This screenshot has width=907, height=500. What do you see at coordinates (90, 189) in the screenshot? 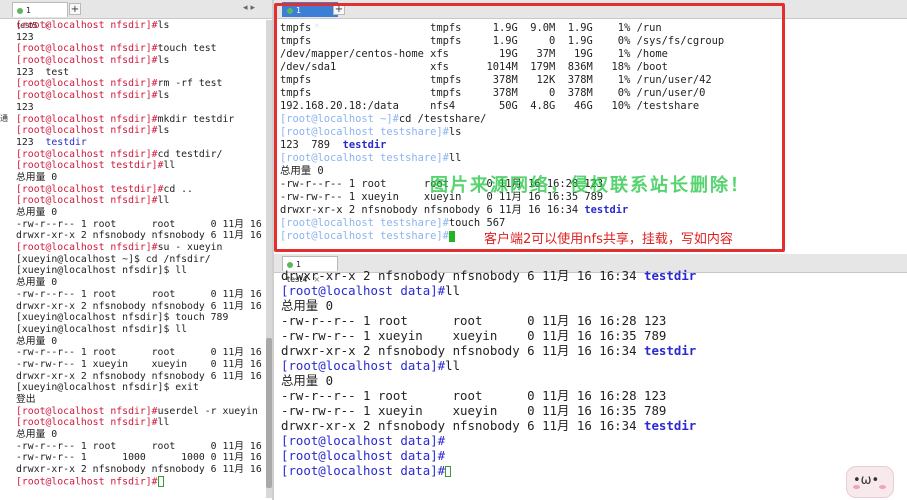
I see `shell-prompt: [root@localhost testdir]#` at bounding box center [90, 189].